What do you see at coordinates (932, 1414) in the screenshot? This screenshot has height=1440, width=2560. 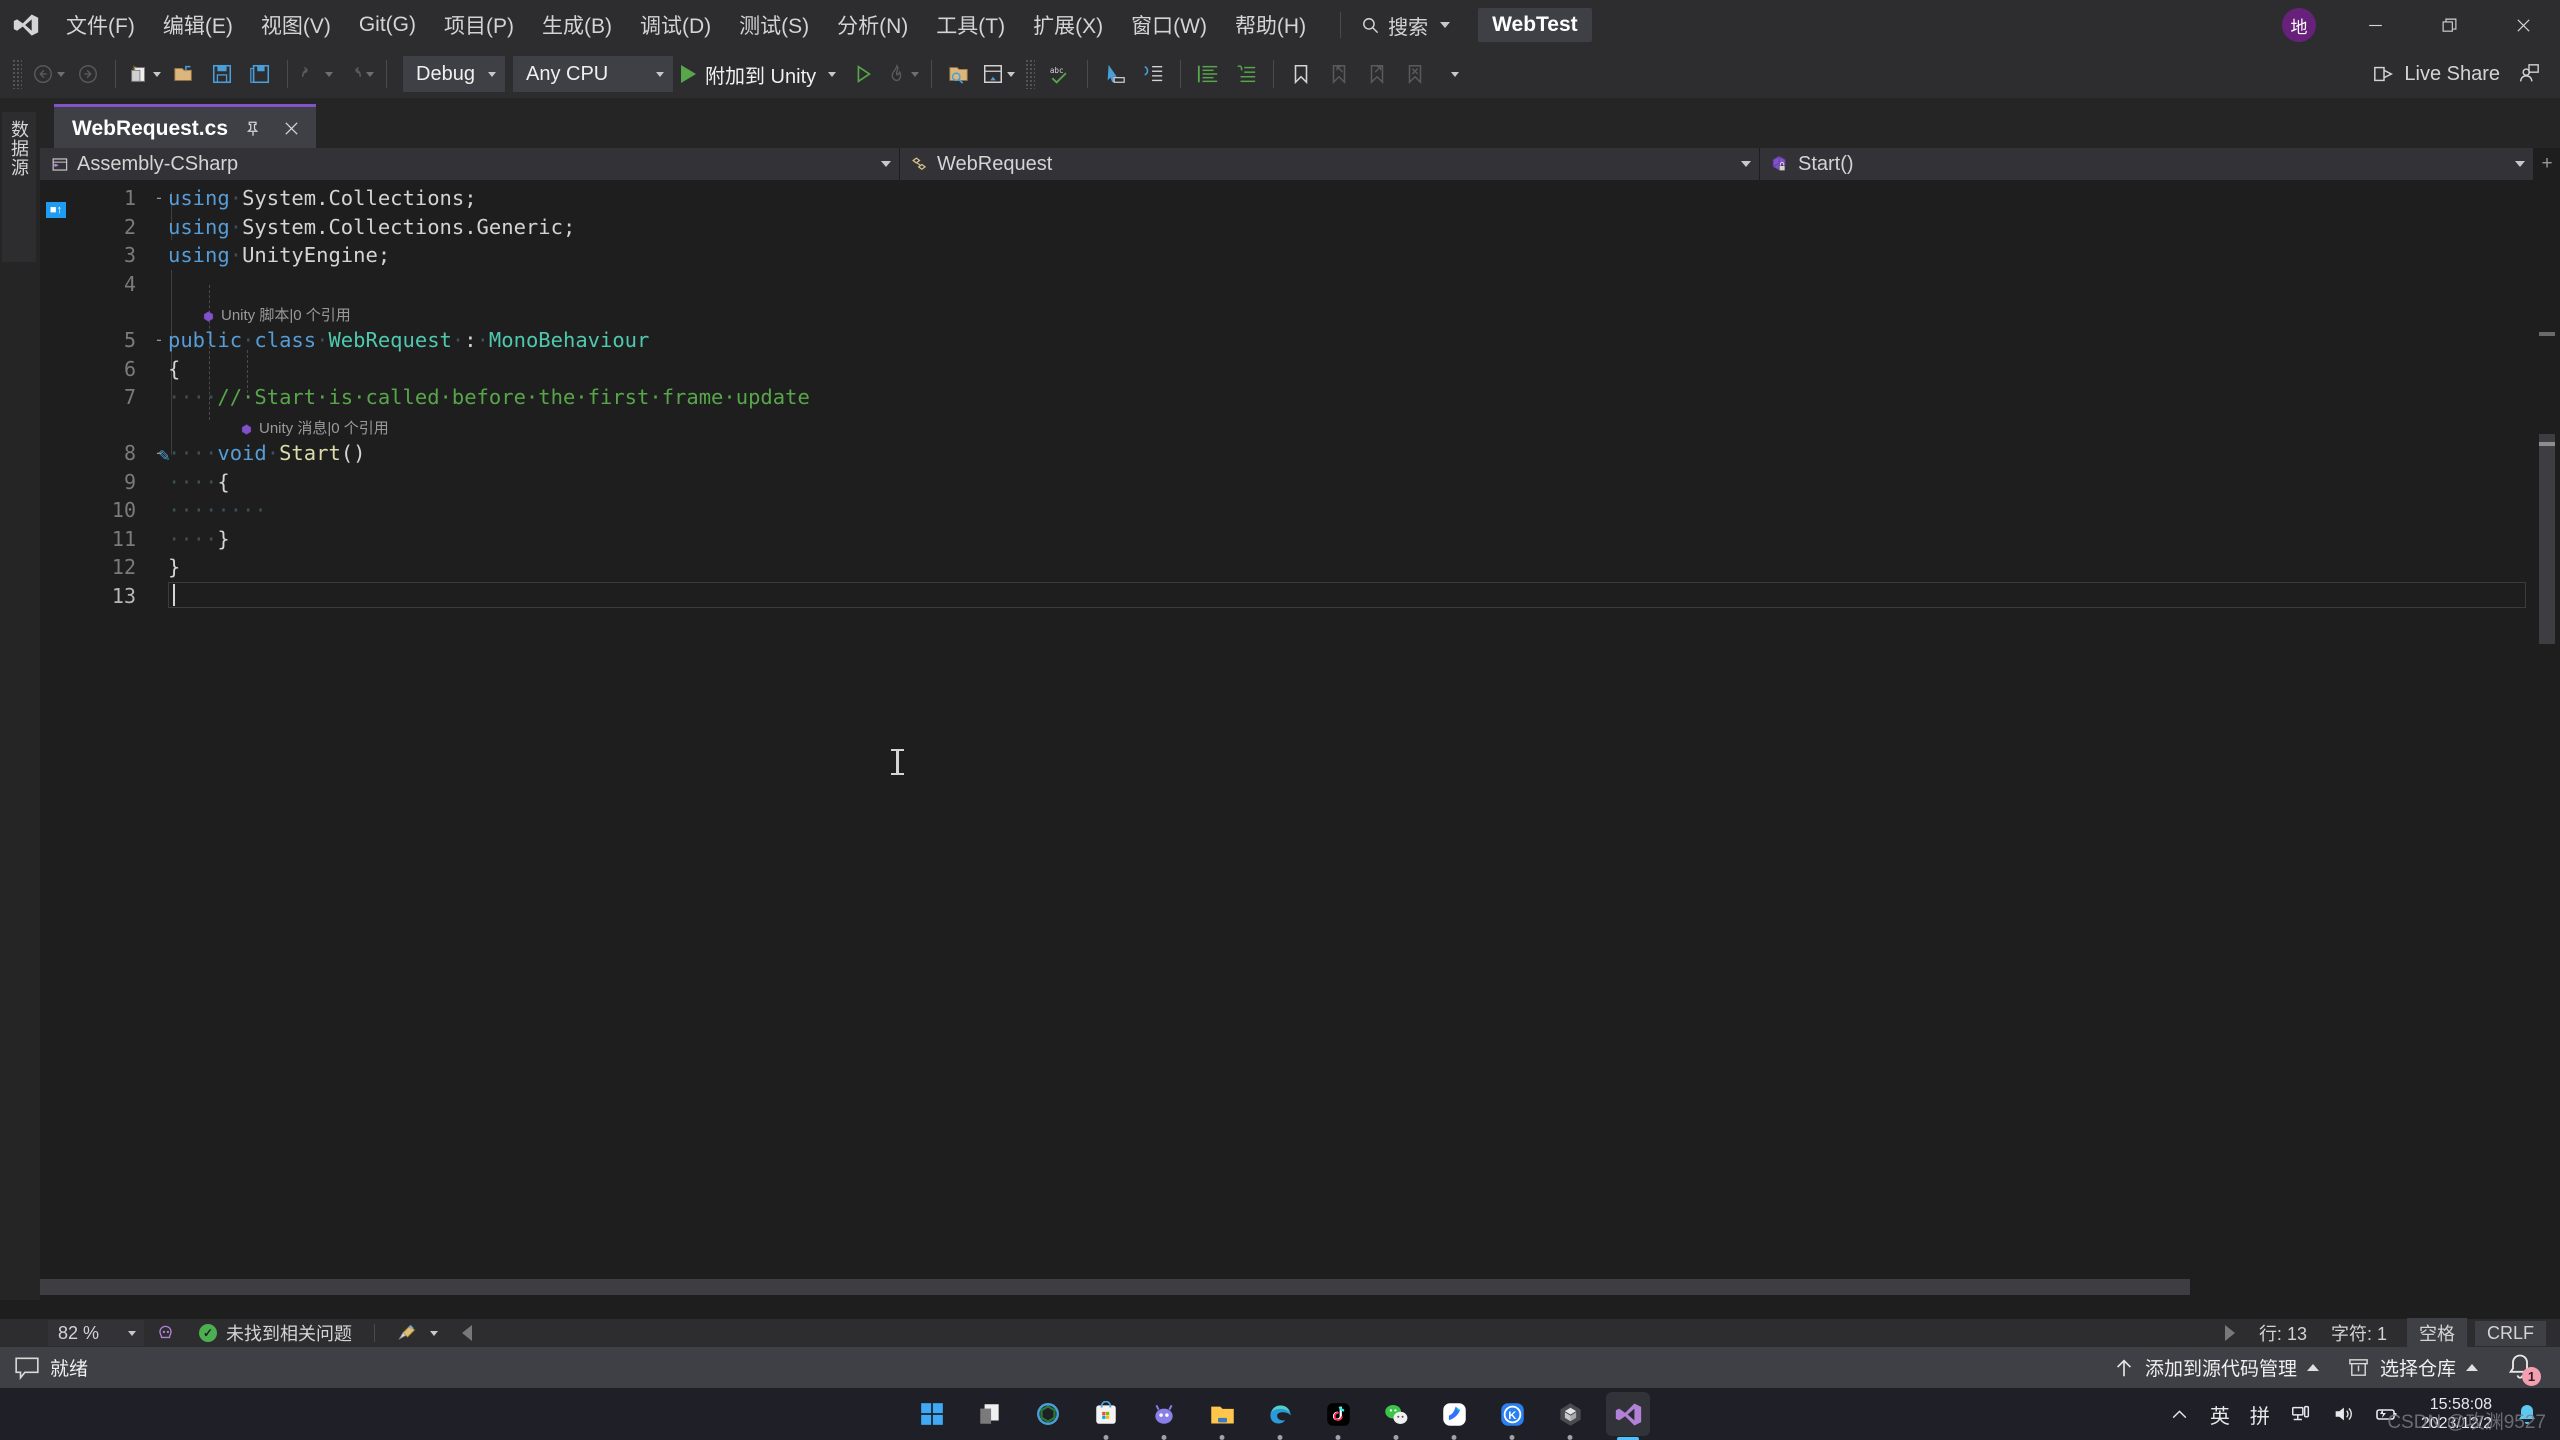 I see `taskbar-start-button` at bounding box center [932, 1414].